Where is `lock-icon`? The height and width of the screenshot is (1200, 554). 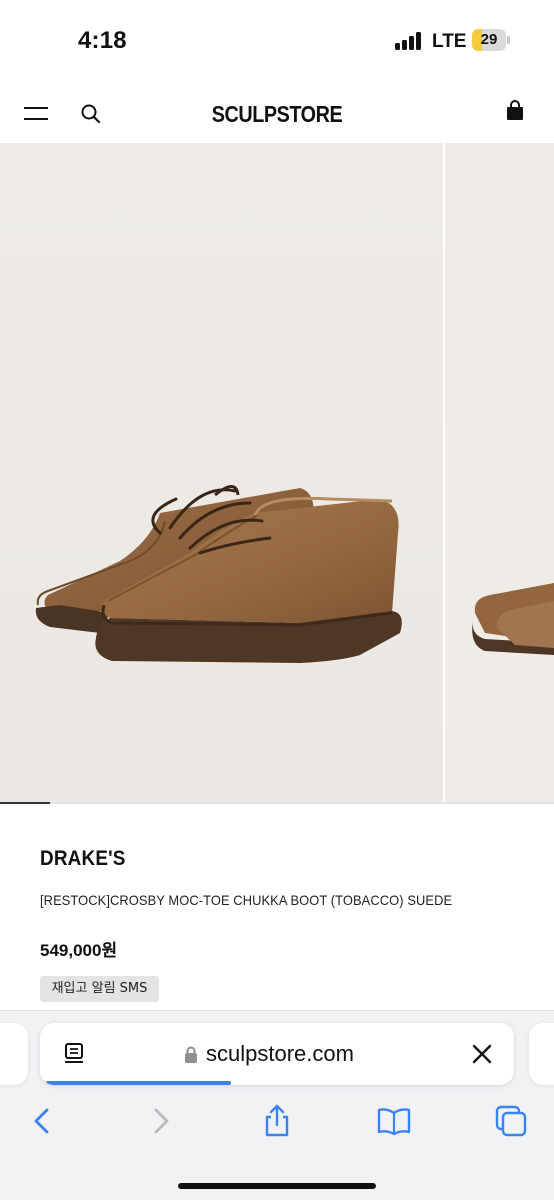 lock-icon is located at coordinates (191, 1054).